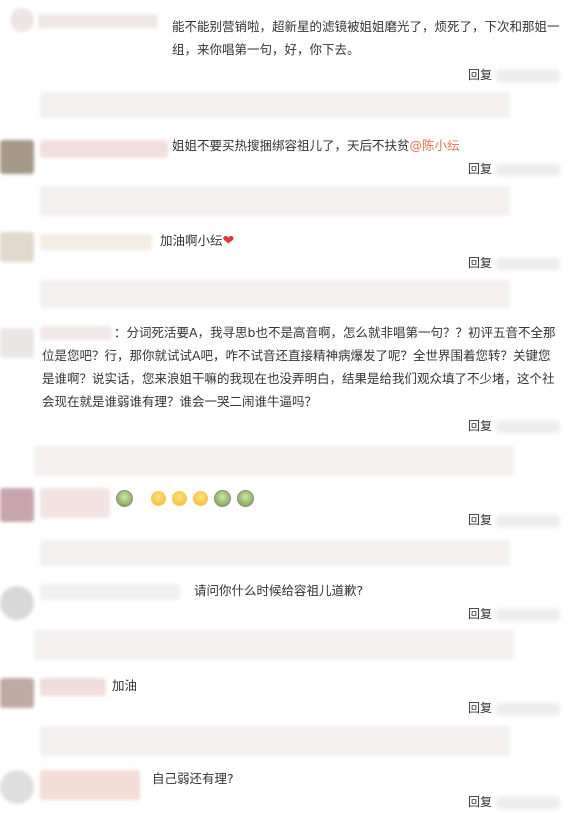 The image size is (568, 813). What do you see at coordinates (435, 145) in the screenshot?
I see `mention-link: @陈小纭` at bounding box center [435, 145].